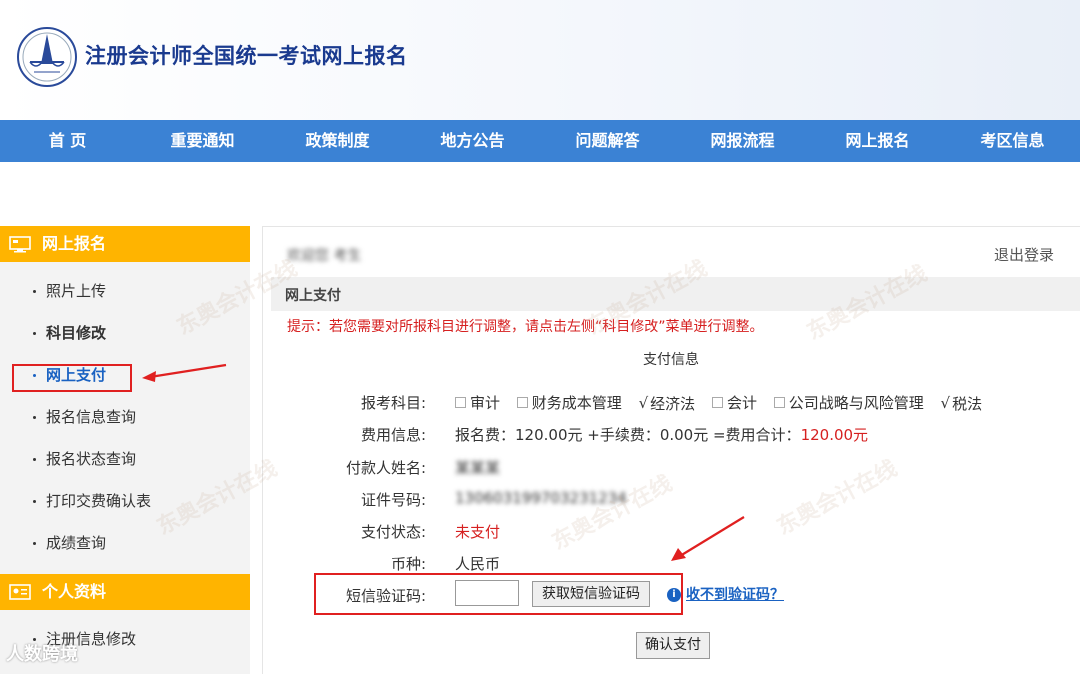 The height and width of the screenshot is (674, 1080). I want to click on sidebar-item-registration-query: 报名信息查询, so click(125, 417).